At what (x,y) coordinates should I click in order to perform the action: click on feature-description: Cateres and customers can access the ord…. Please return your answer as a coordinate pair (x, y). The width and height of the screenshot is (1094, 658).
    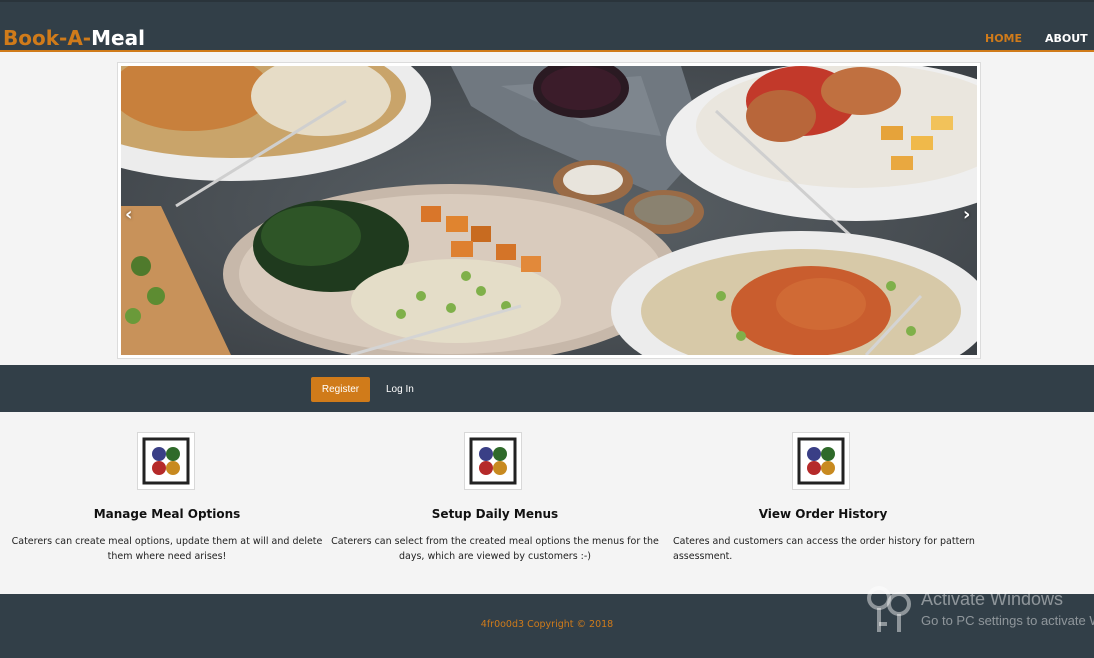
    Looking at the image, I should click on (824, 549).